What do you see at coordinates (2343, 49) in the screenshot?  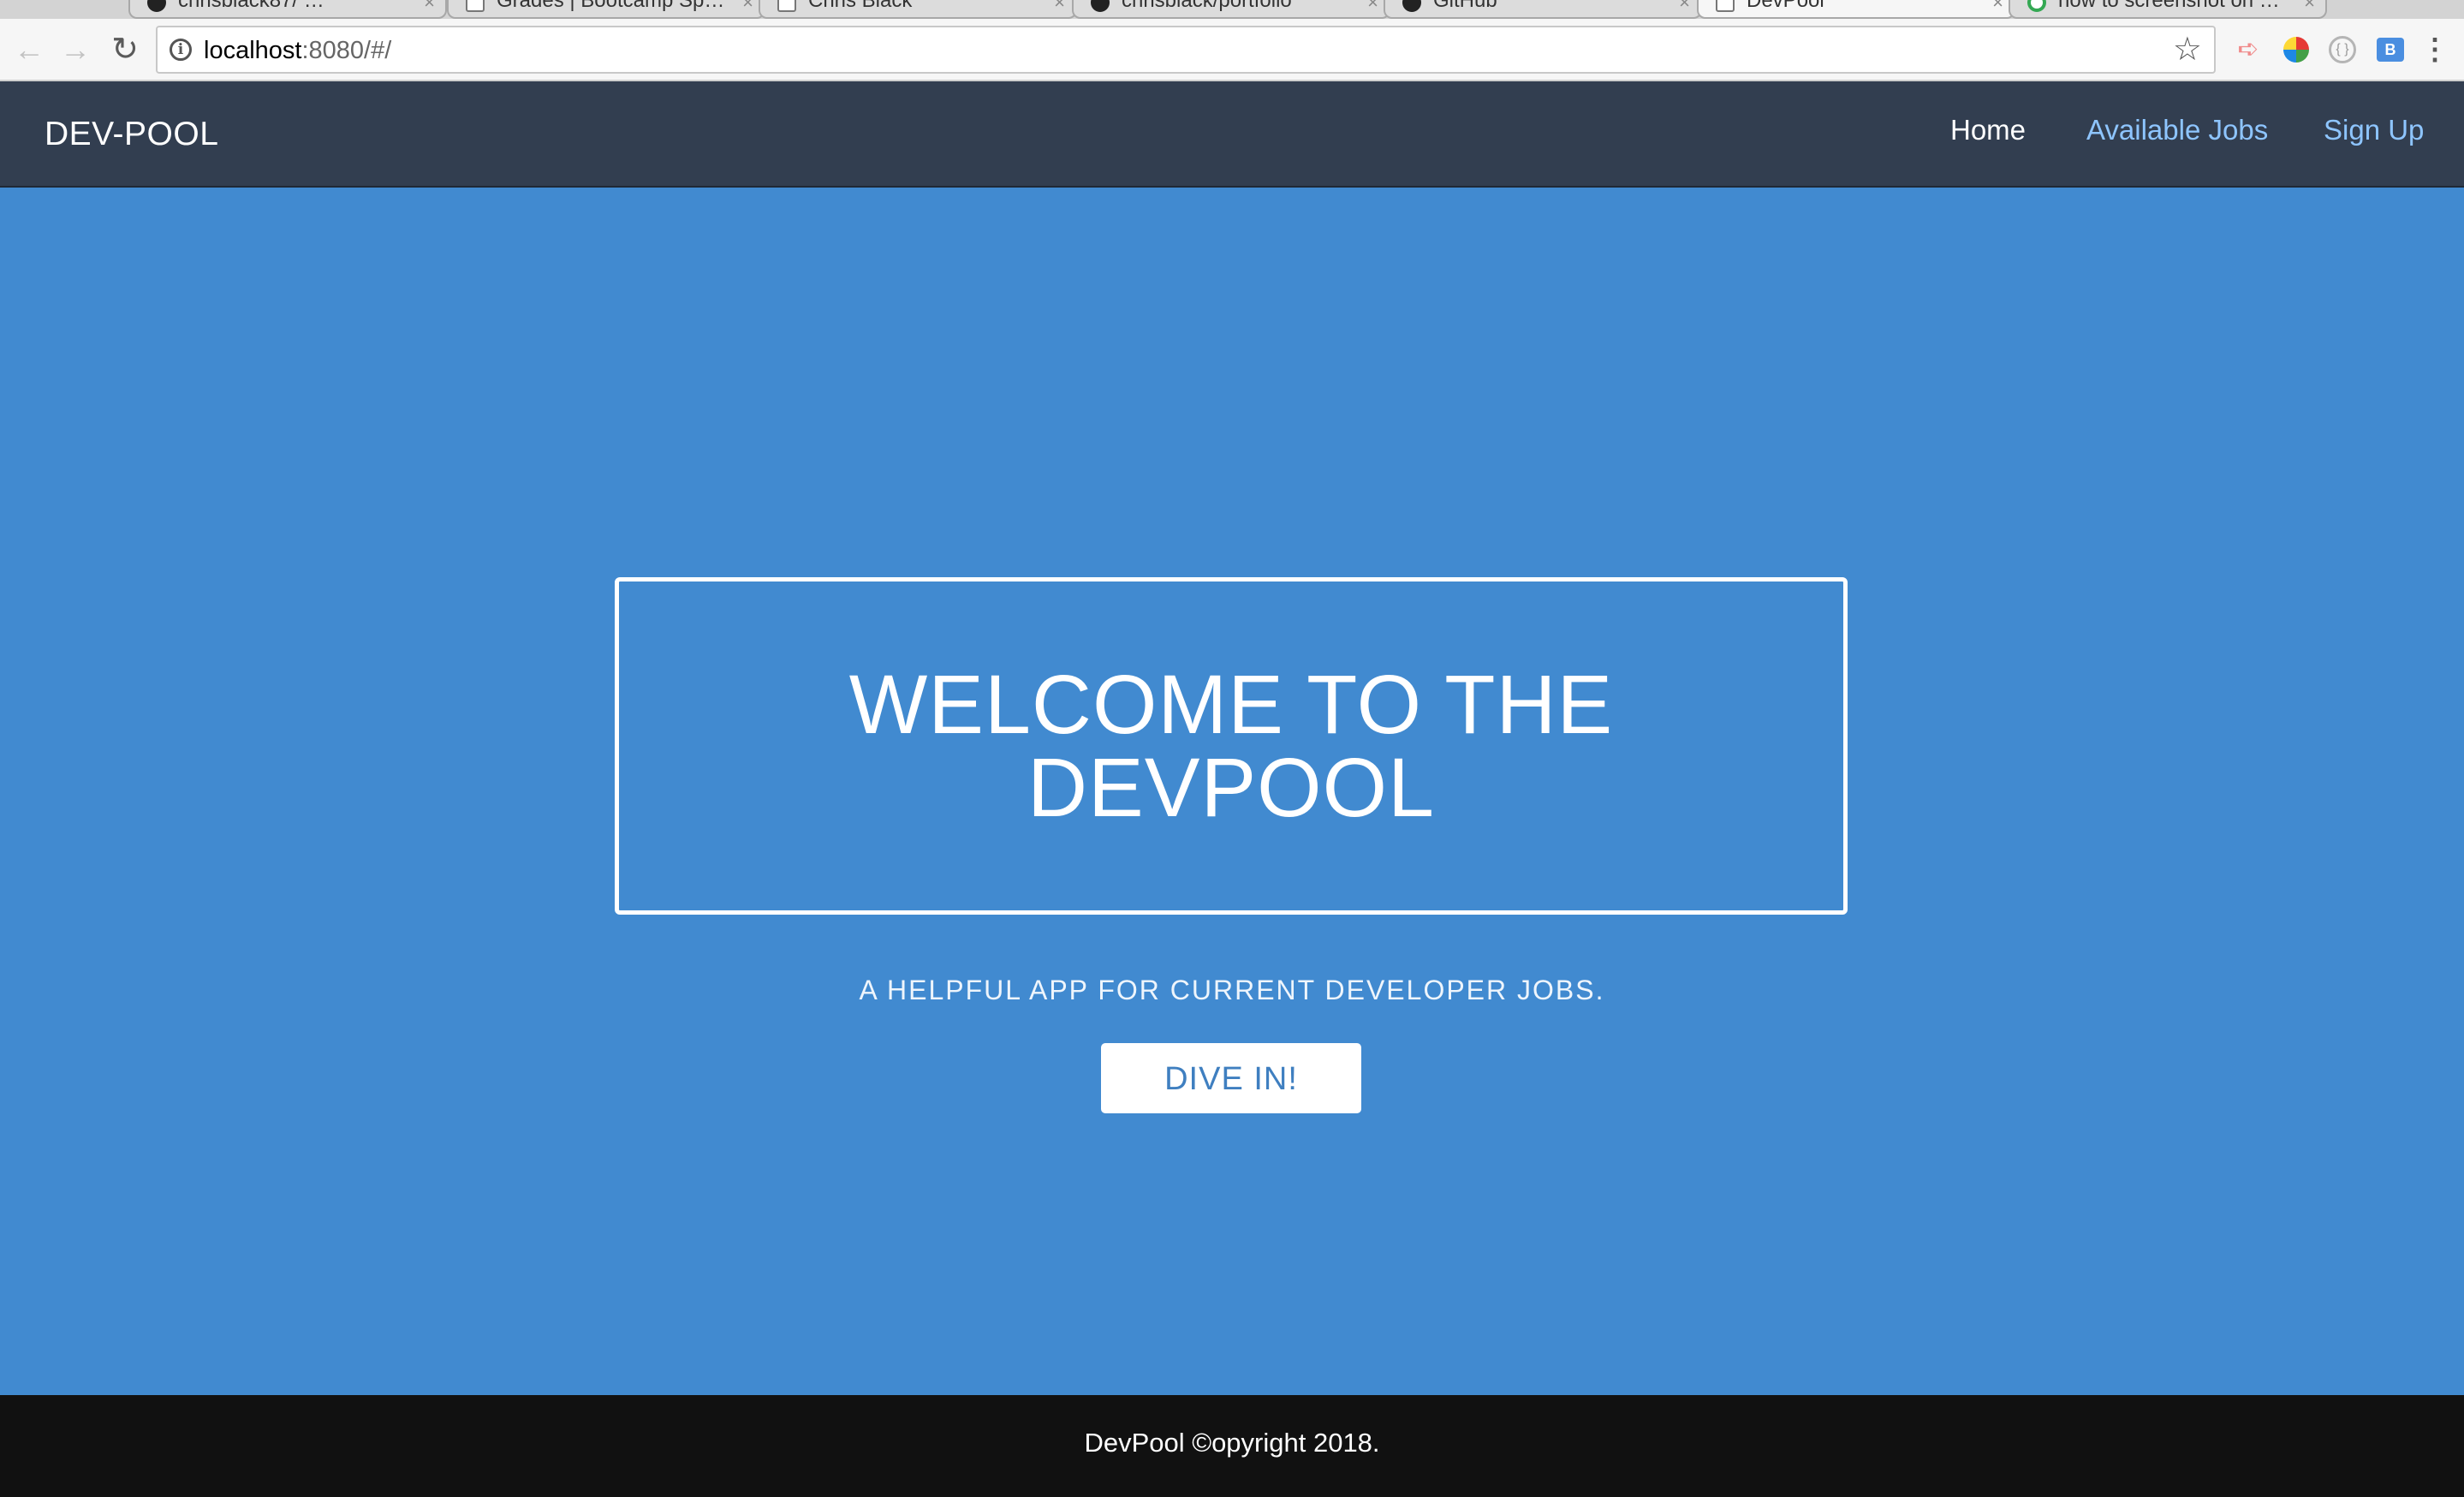 I see `extension-circle-icon: { }` at bounding box center [2343, 49].